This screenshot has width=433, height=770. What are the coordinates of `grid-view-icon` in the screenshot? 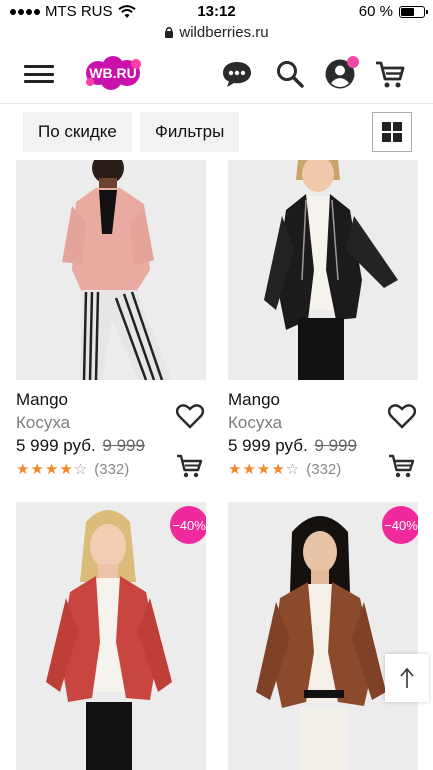 It's located at (386, 126).